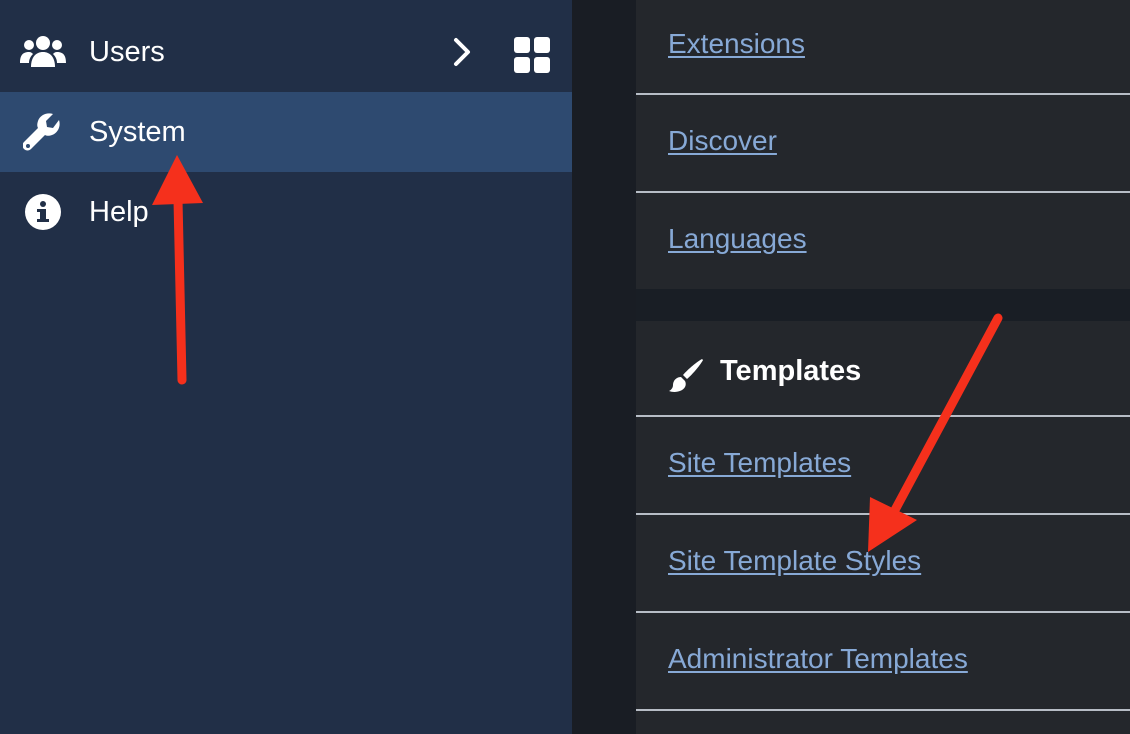  What do you see at coordinates (43, 132) in the screenshot?
I see `wrench-icon` at bounding box center [43, 132].